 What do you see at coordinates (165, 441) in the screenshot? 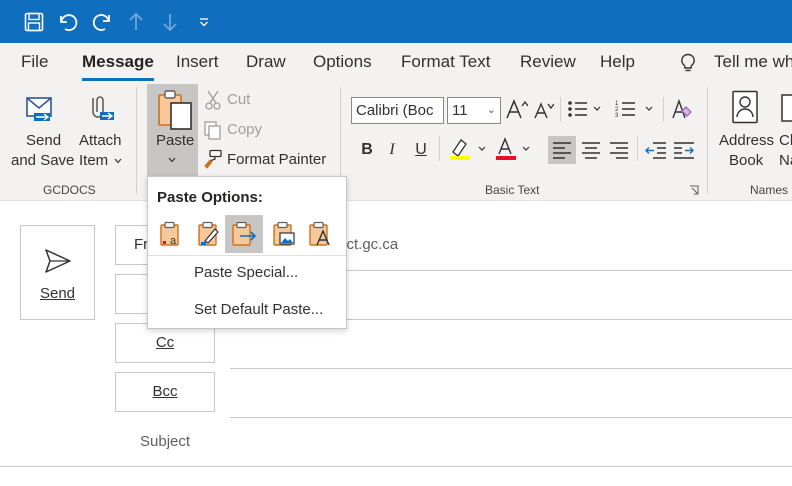
I see `subject-label: Subject` at bounding box center [165, 441].